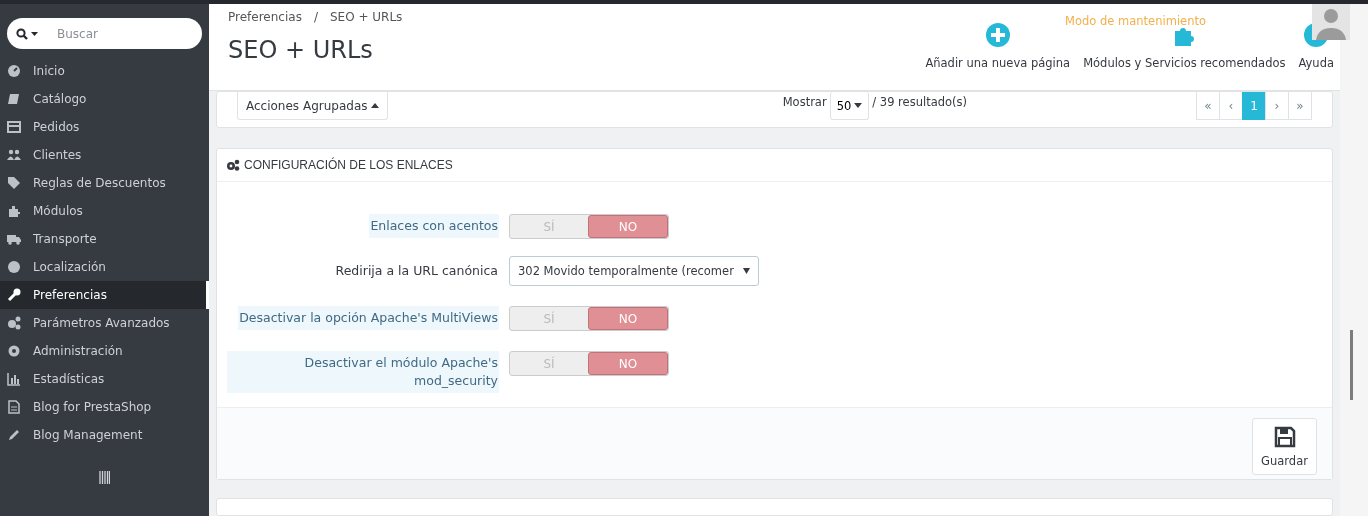  I want to click on panel-title: CONFIGURACIÓN DE LOS ENLACES, so click(348, 165).